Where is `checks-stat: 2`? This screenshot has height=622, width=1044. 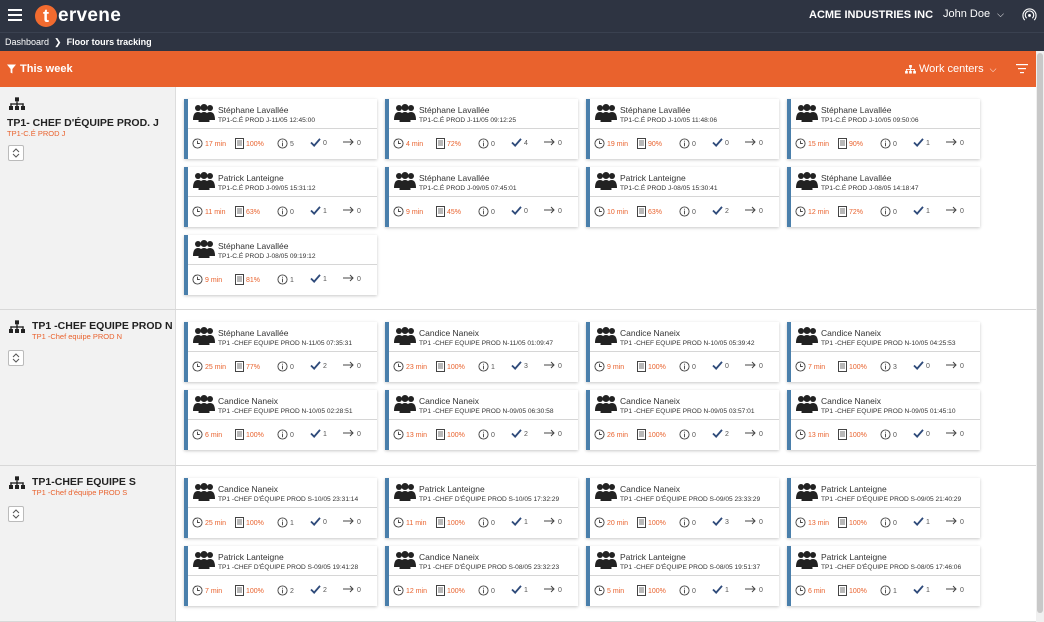
checks-stat: 2 is located at coordinates (720, 211).